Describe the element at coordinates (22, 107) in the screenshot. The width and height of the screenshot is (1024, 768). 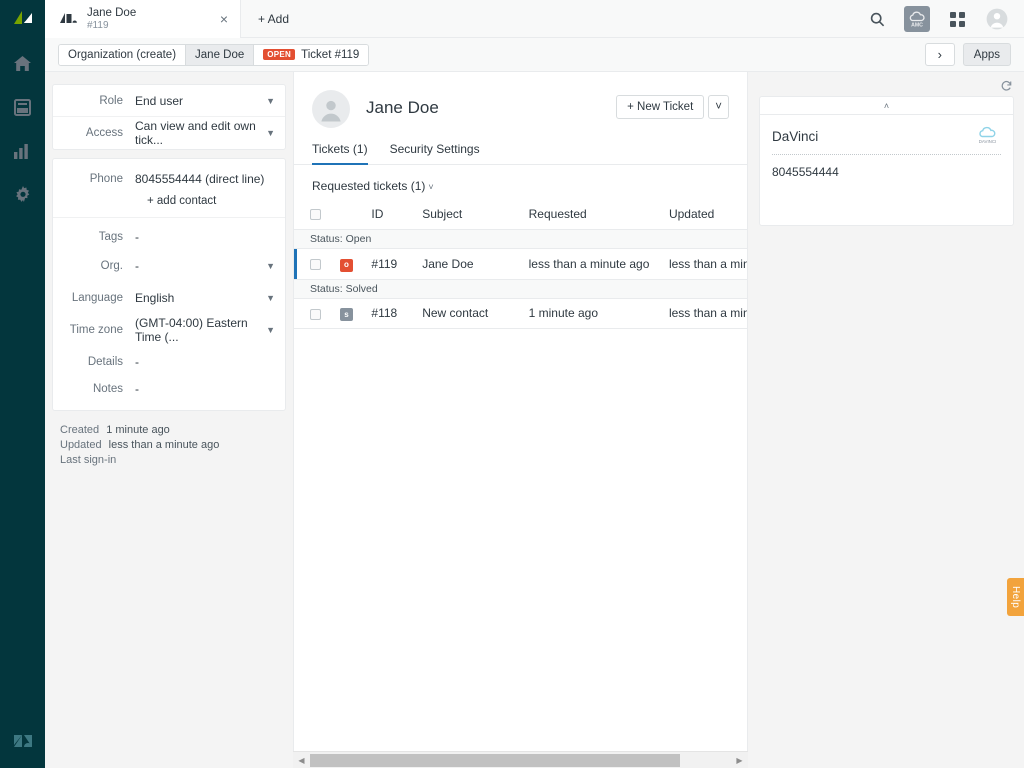
I see `sidebar-item-views` at that location.